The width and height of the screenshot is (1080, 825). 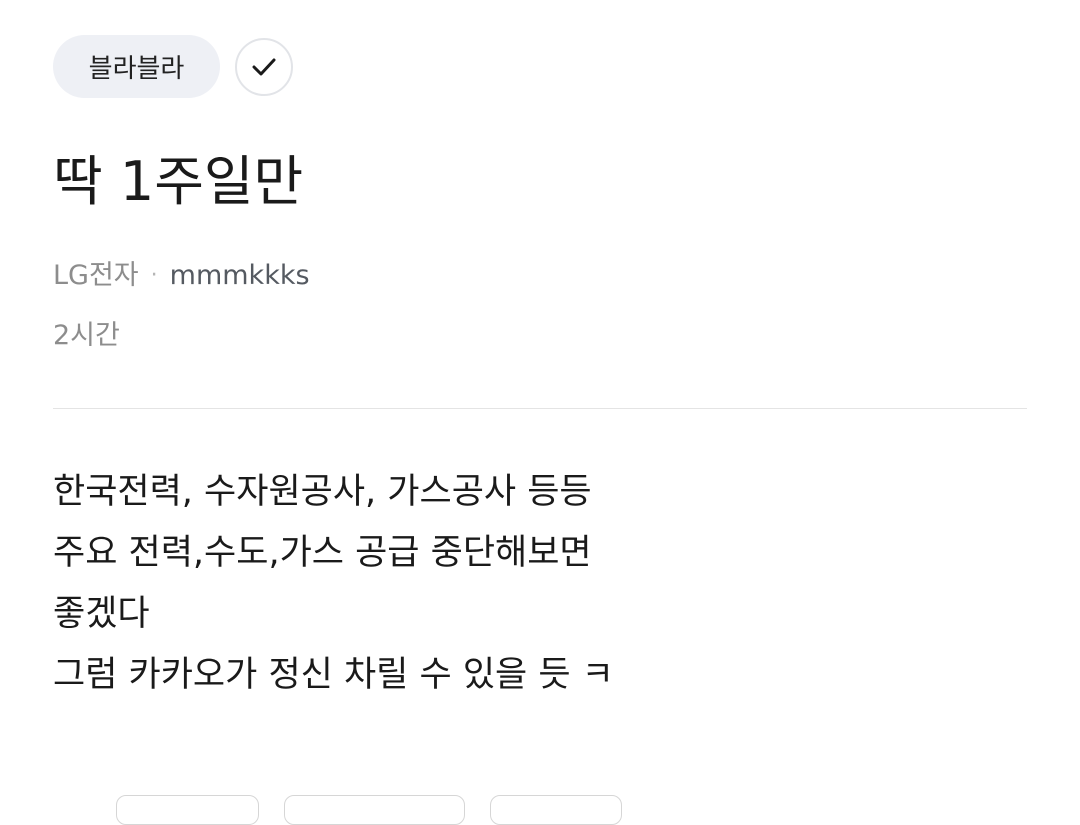 What do you see at coordinates (96, 275) in the screenshot?
I see `author-company: LG전자` at bounding box center [96, 275].